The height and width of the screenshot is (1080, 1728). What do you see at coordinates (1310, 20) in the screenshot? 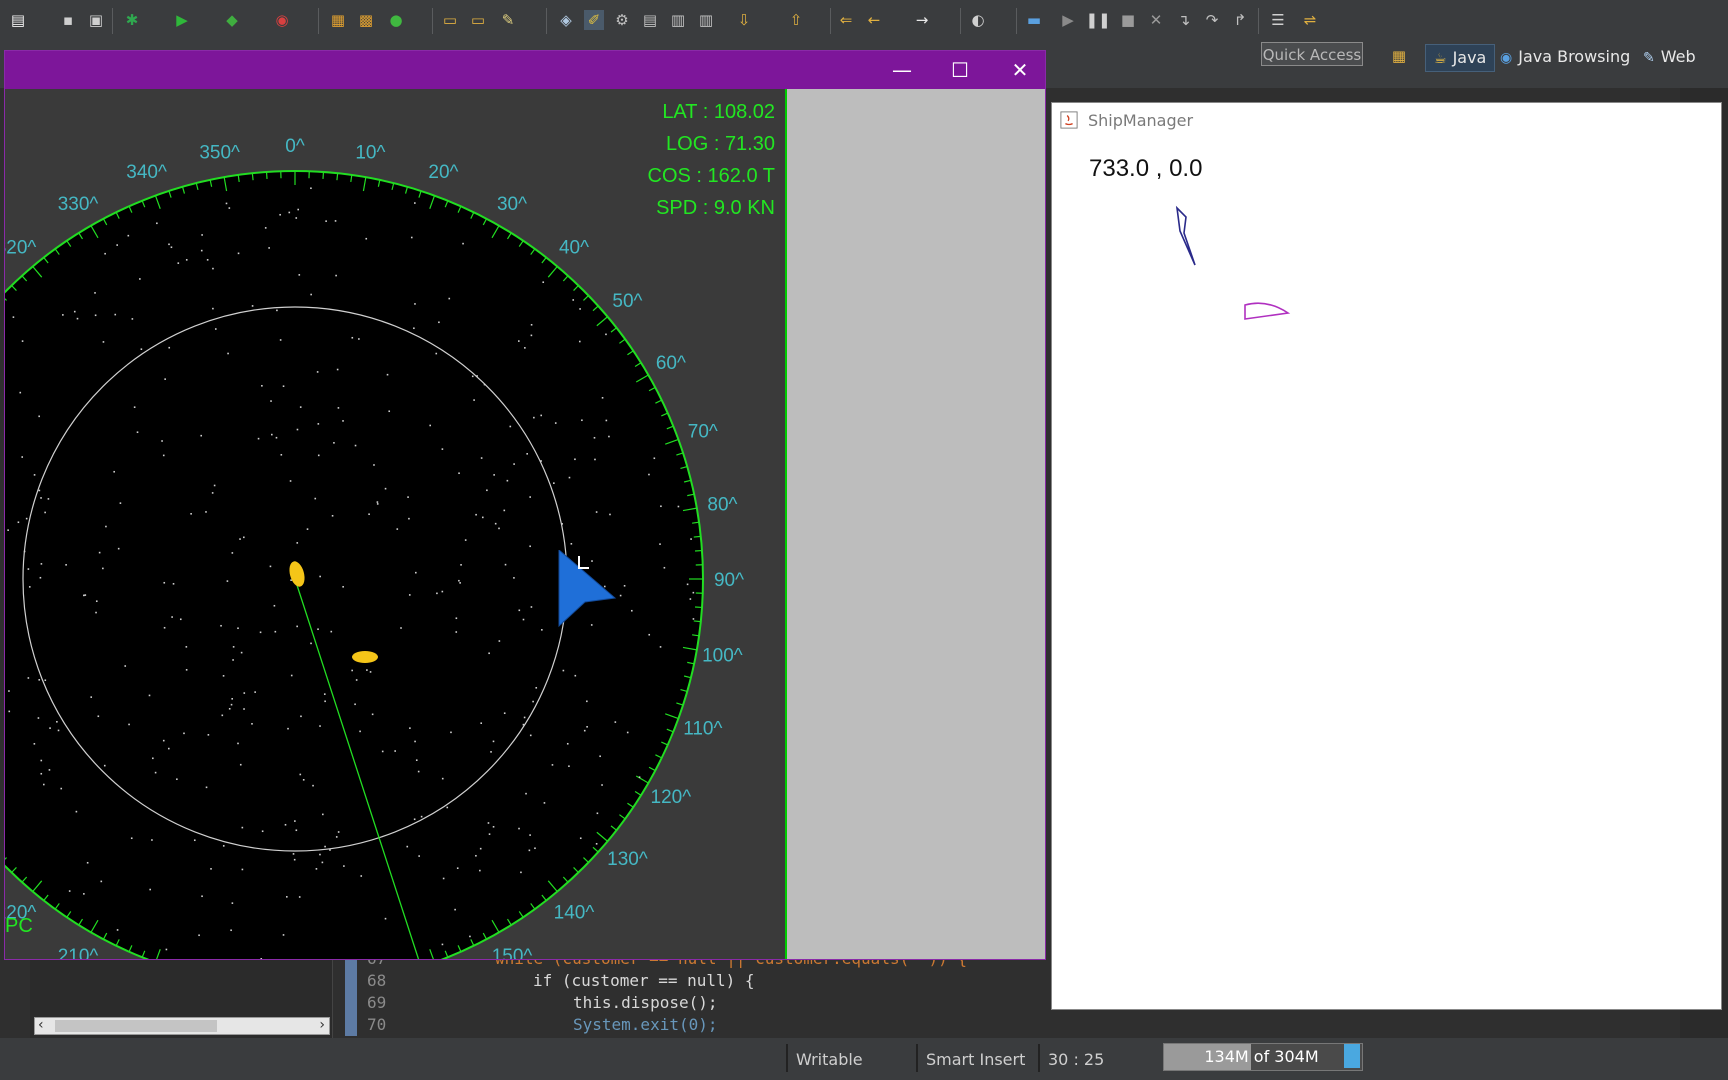
I see `use-step-filters-icon: ⇌` at bounding box center [1310, 20].